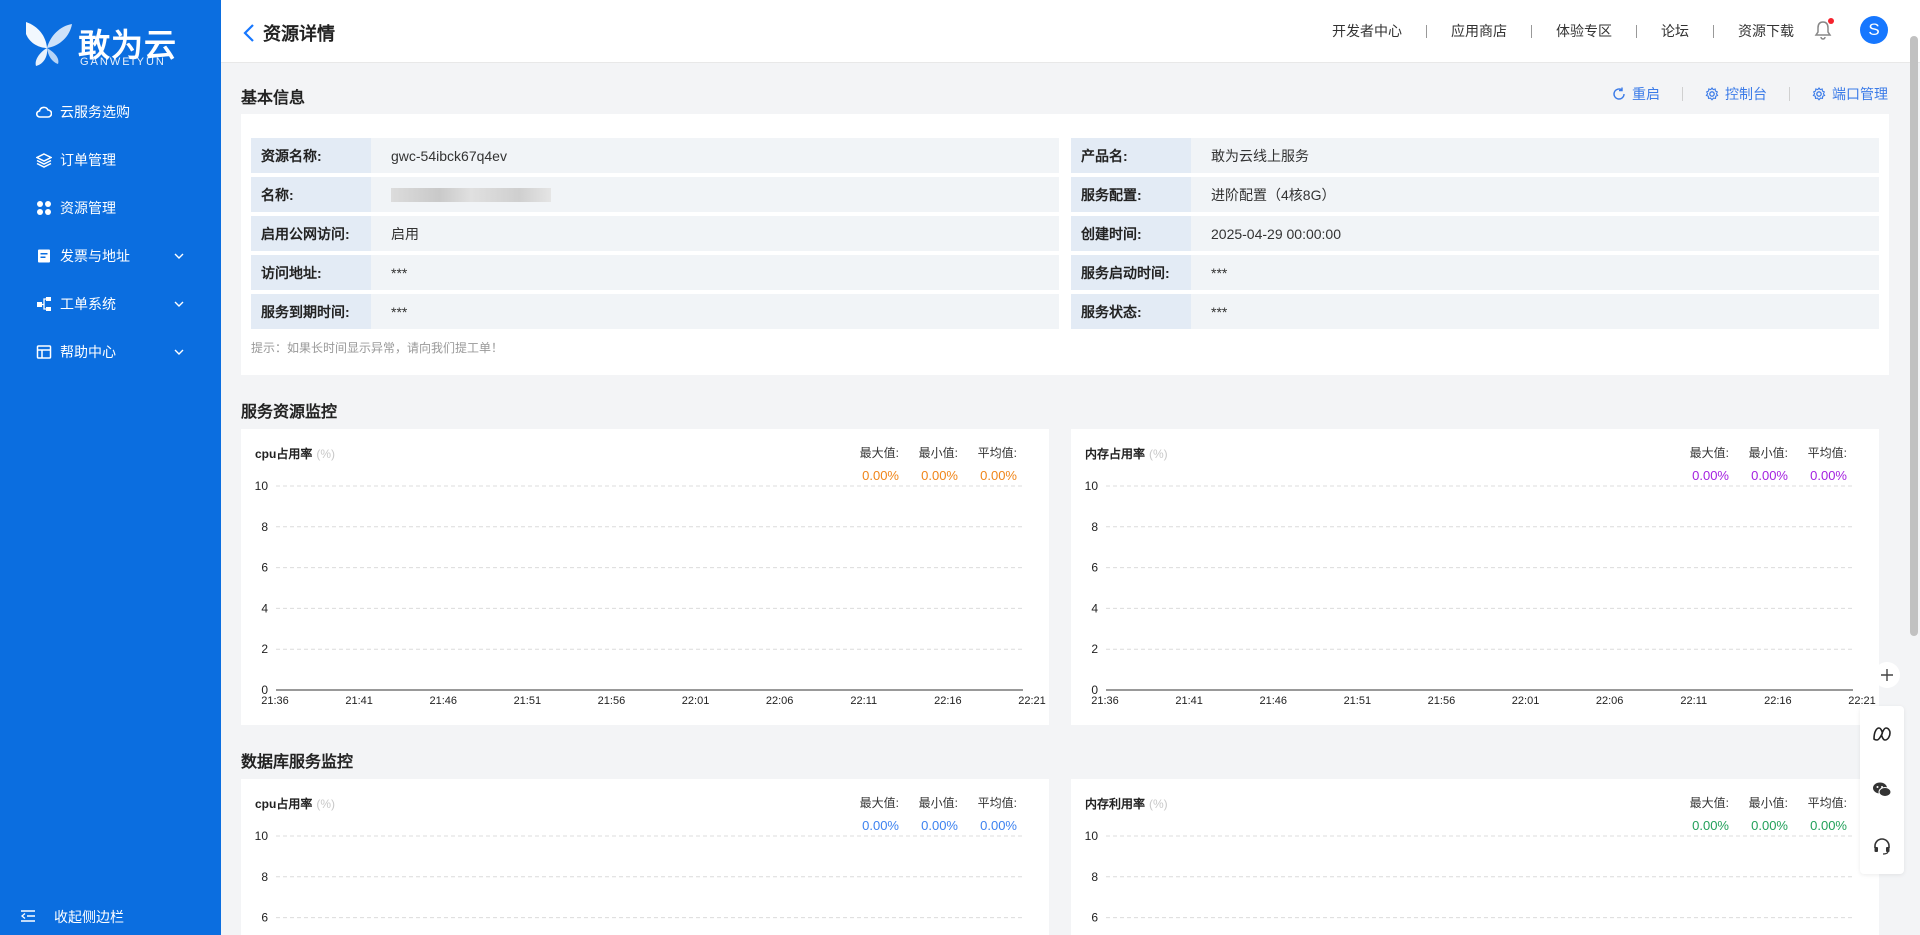  Describe the element at coordinates (1887, 675) in the screenshot. I see `plus-button` at that location.